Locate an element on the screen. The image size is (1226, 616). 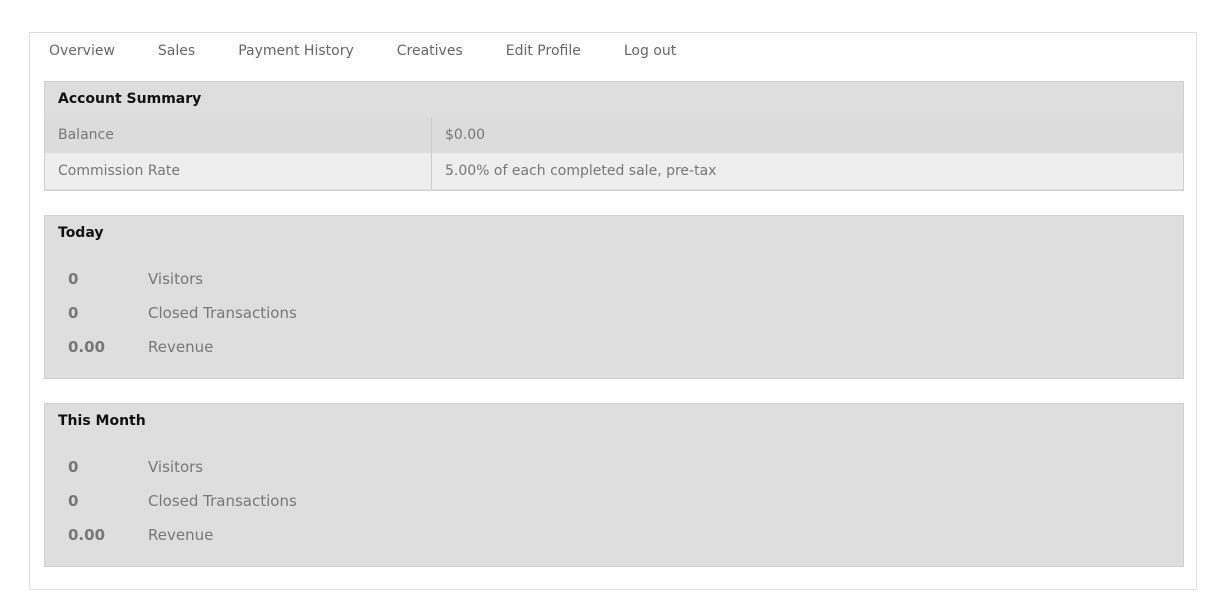
month-visitors-label: Visitors is located at coordinates (176, 467).